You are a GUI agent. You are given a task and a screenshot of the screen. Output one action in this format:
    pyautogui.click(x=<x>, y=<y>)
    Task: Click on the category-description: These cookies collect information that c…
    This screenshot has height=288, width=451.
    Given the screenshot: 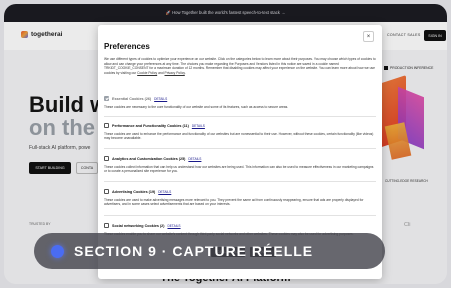 What is the action you would take?
    pyautogui.click(x=239, y=169)
    